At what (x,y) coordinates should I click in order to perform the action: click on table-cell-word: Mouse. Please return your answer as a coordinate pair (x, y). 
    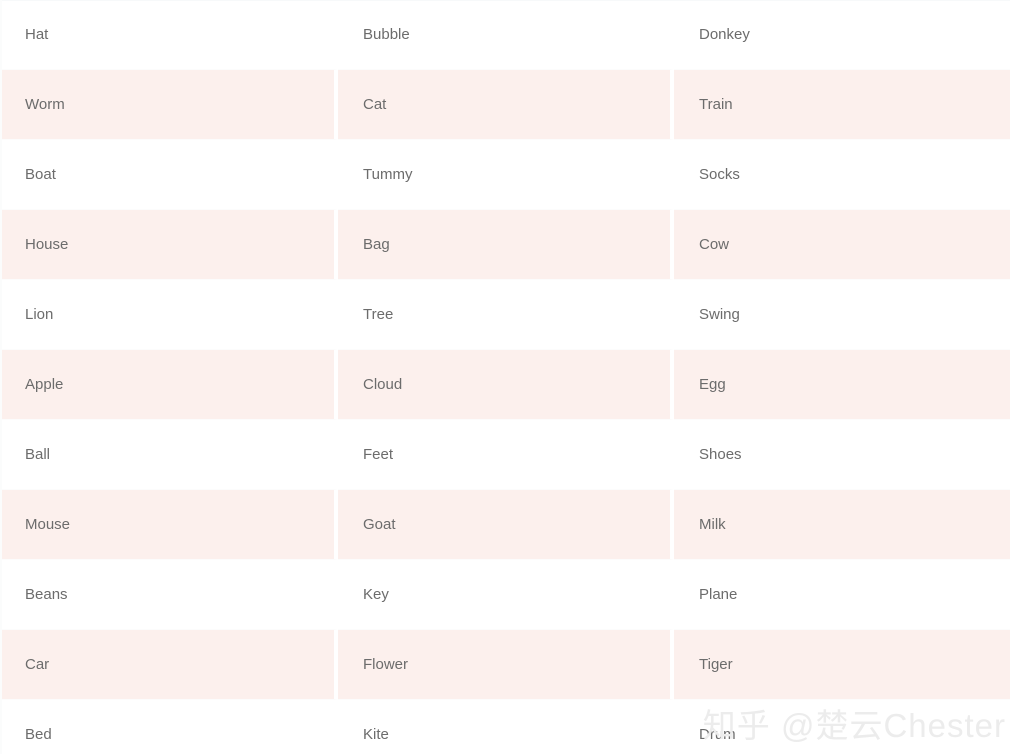
    Looking at the image, I should click on (169, 525).